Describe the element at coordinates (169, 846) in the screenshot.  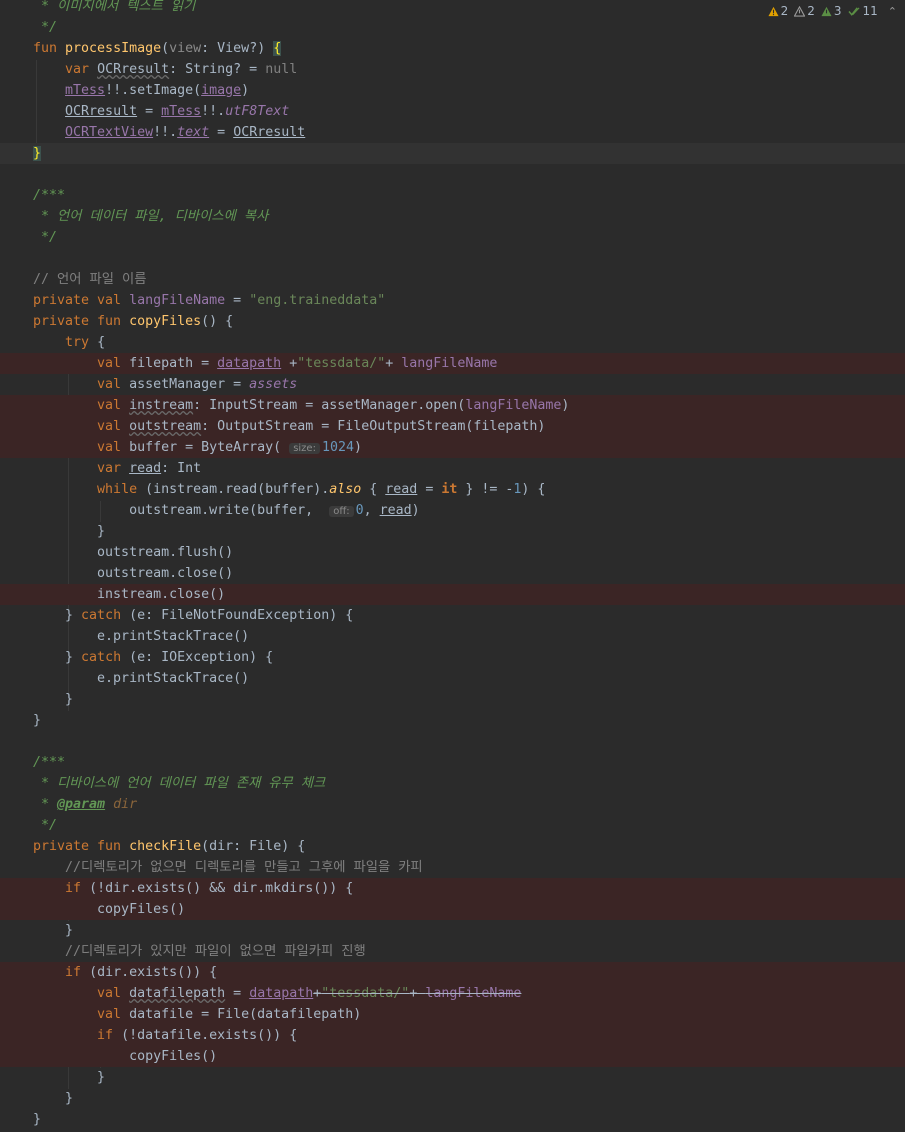
I see `code-line: private fun checkFile(dir: File) {` at that location.